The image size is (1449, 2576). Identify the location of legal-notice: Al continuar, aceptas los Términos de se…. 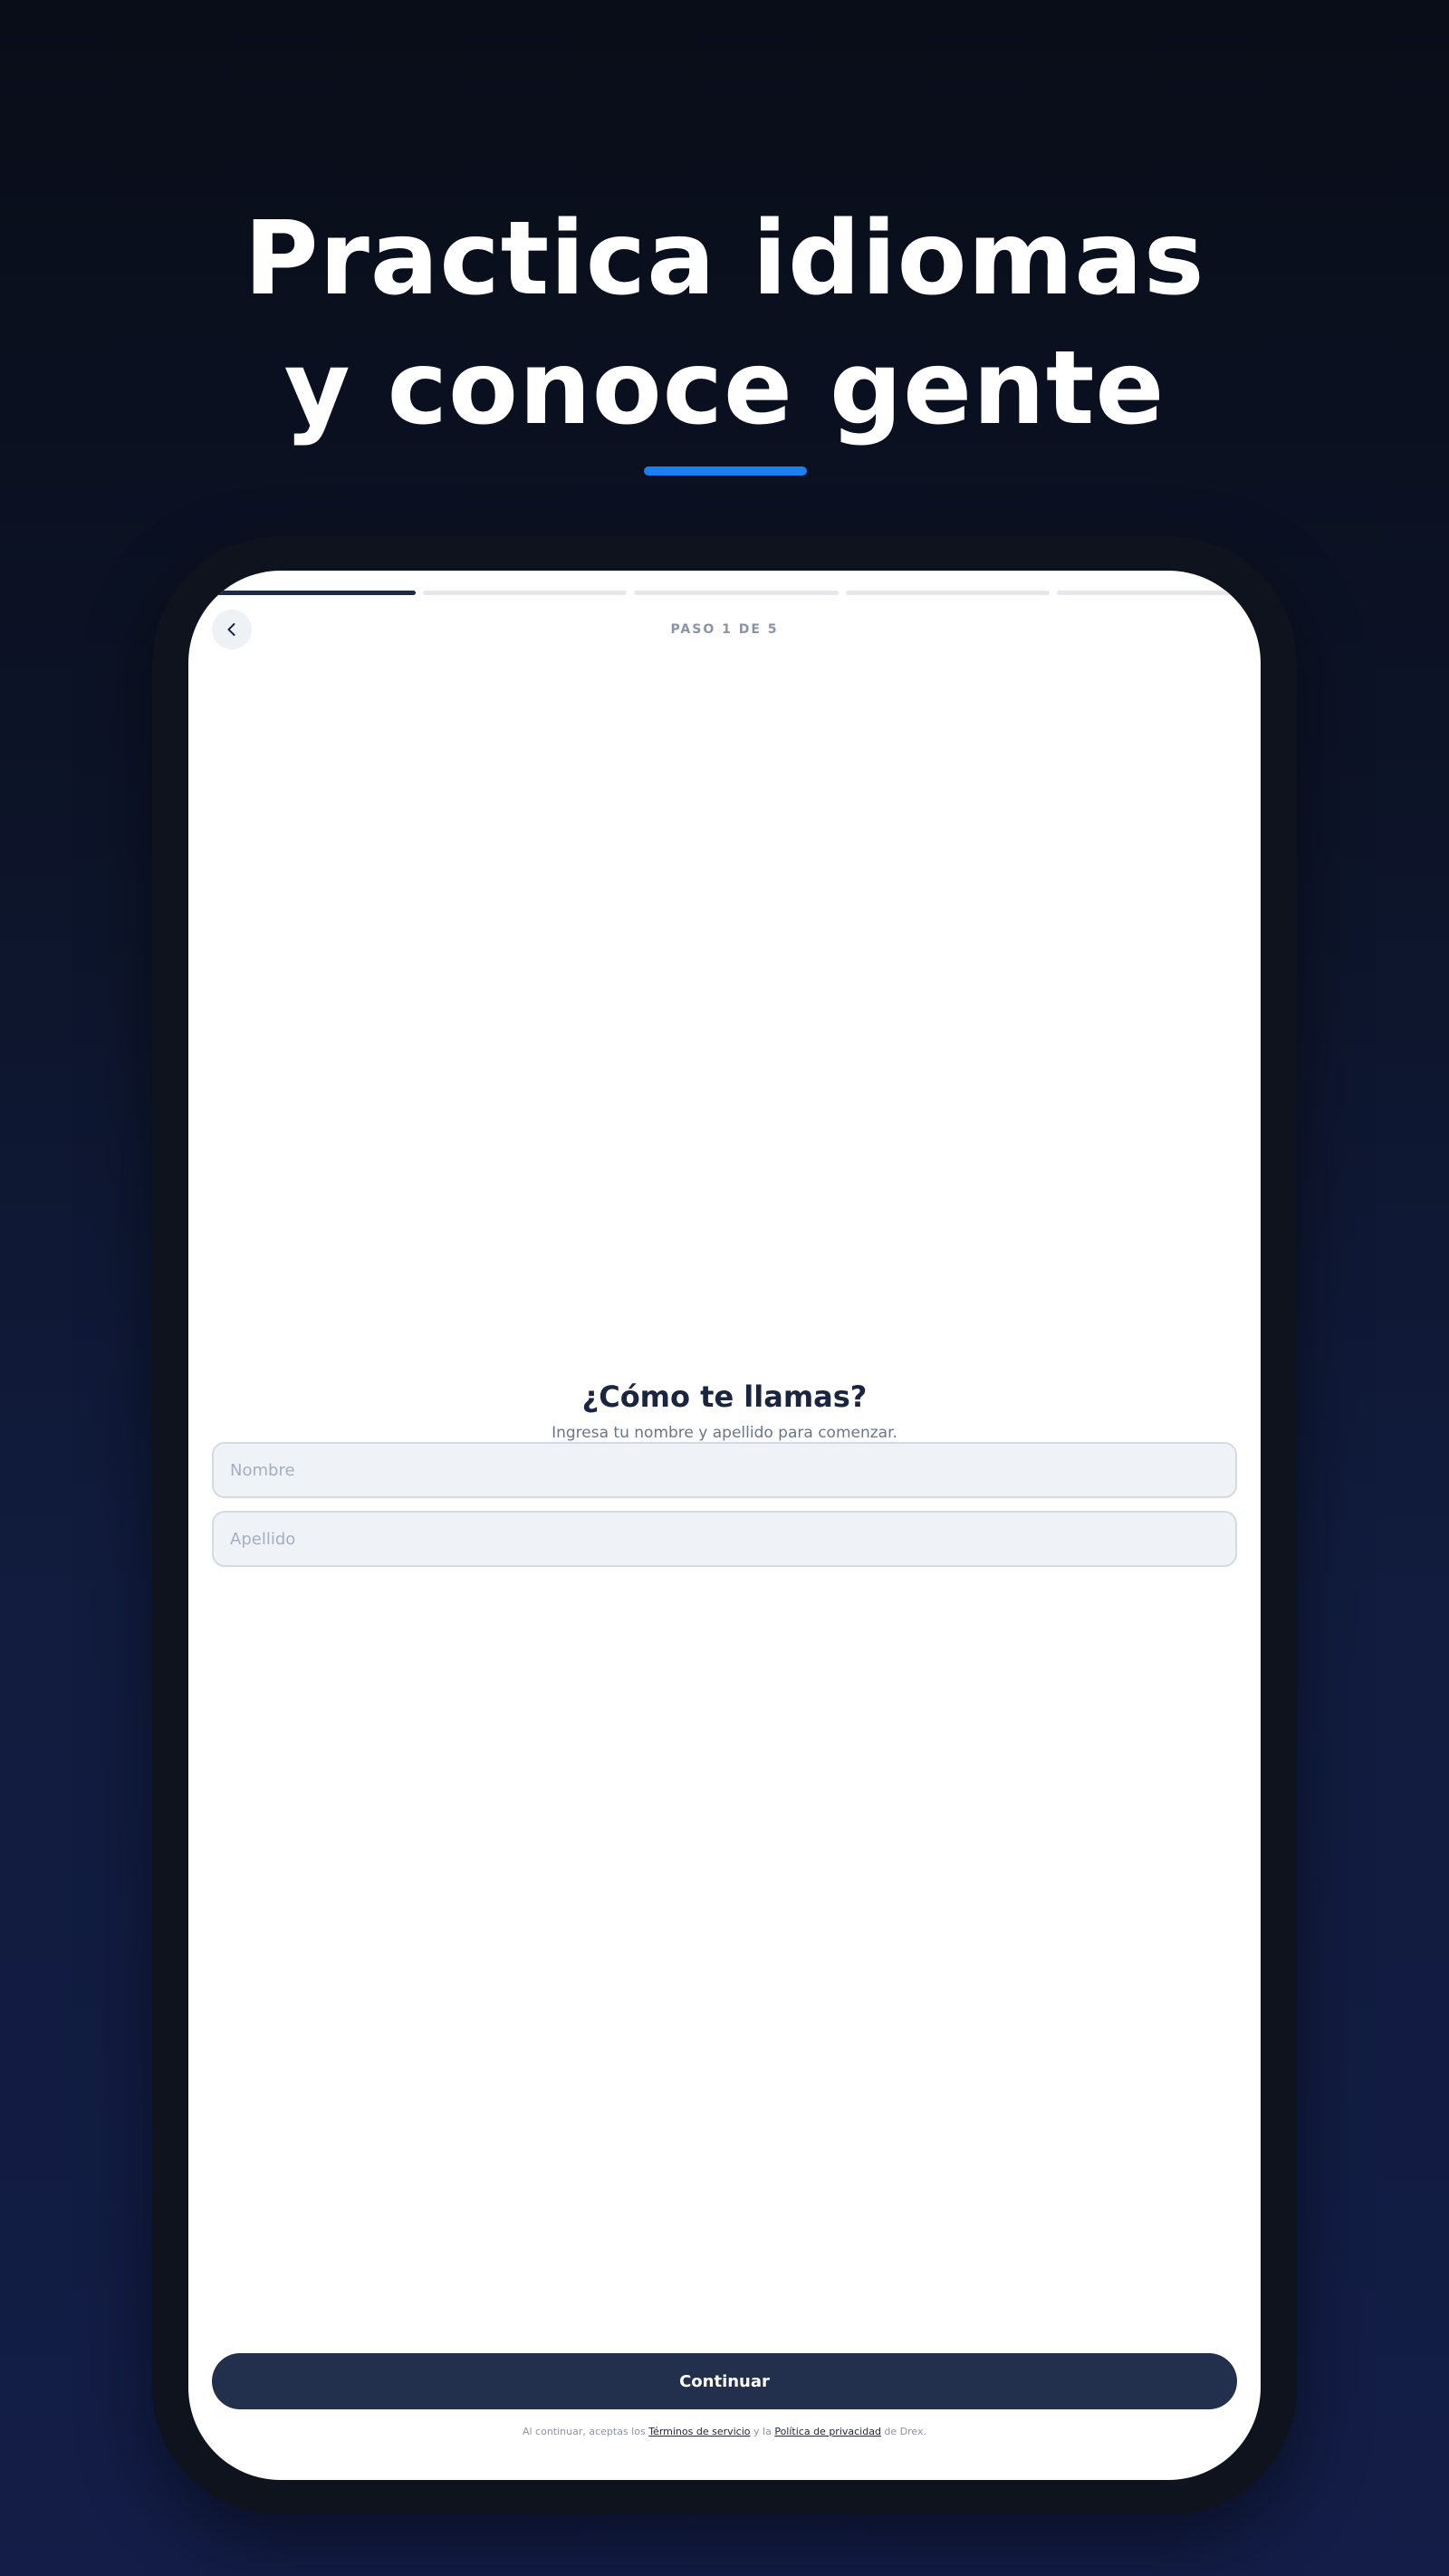
(724, 2431).